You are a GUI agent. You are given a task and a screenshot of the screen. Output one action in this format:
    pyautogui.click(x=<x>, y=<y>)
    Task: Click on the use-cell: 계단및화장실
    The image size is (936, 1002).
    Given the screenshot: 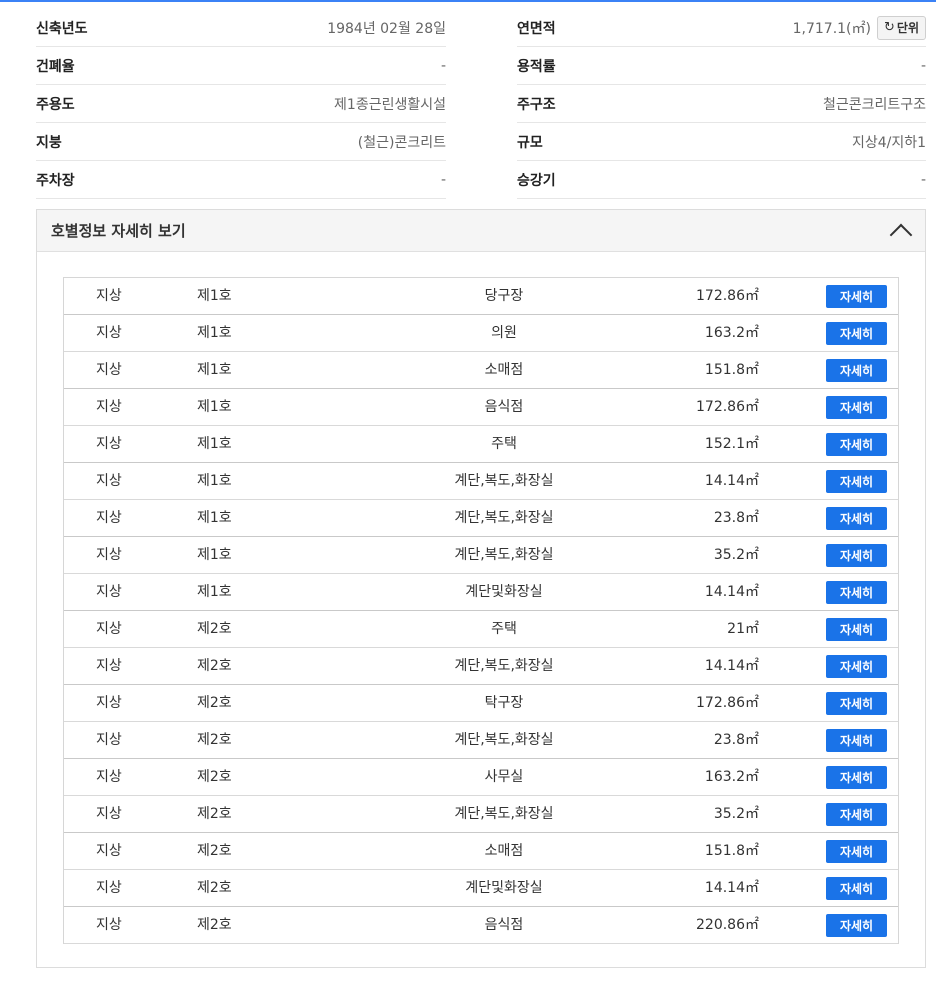 What is the action you would take?
    pyautogui.click(x=504, y=592)
    